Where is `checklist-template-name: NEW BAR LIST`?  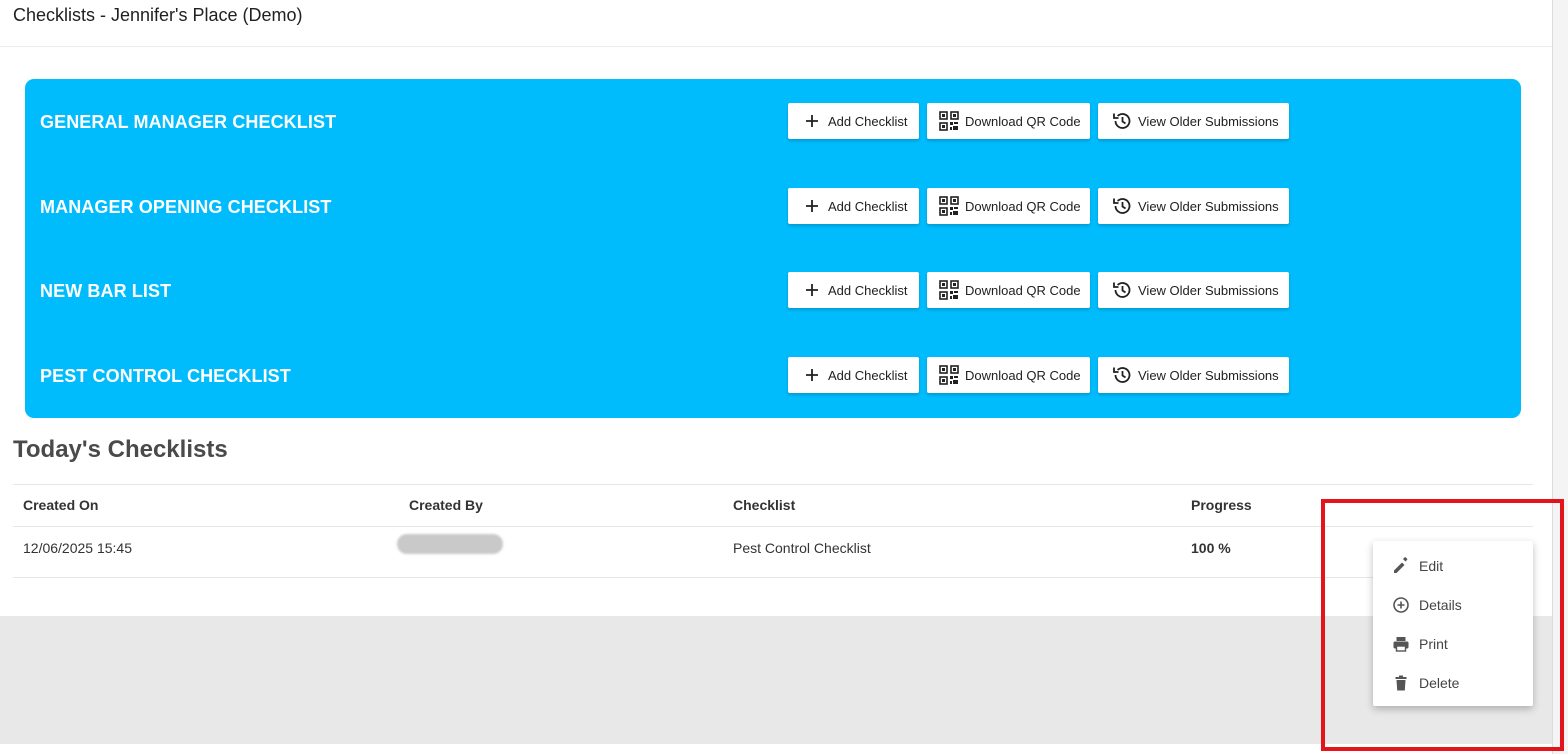 checklist-template-name: NEW BAR LIST is located at coordinates (106, 291).